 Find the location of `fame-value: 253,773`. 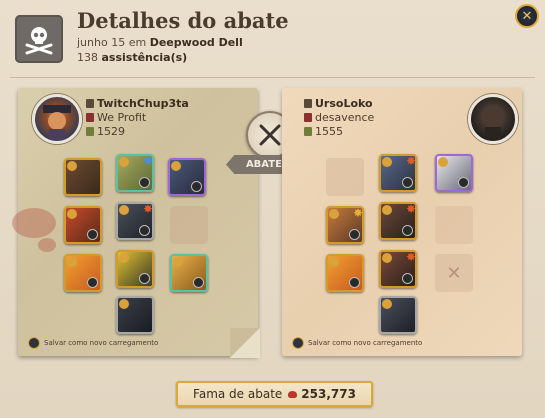

fame-value: 253,773 is located at coordinates (328, 394).